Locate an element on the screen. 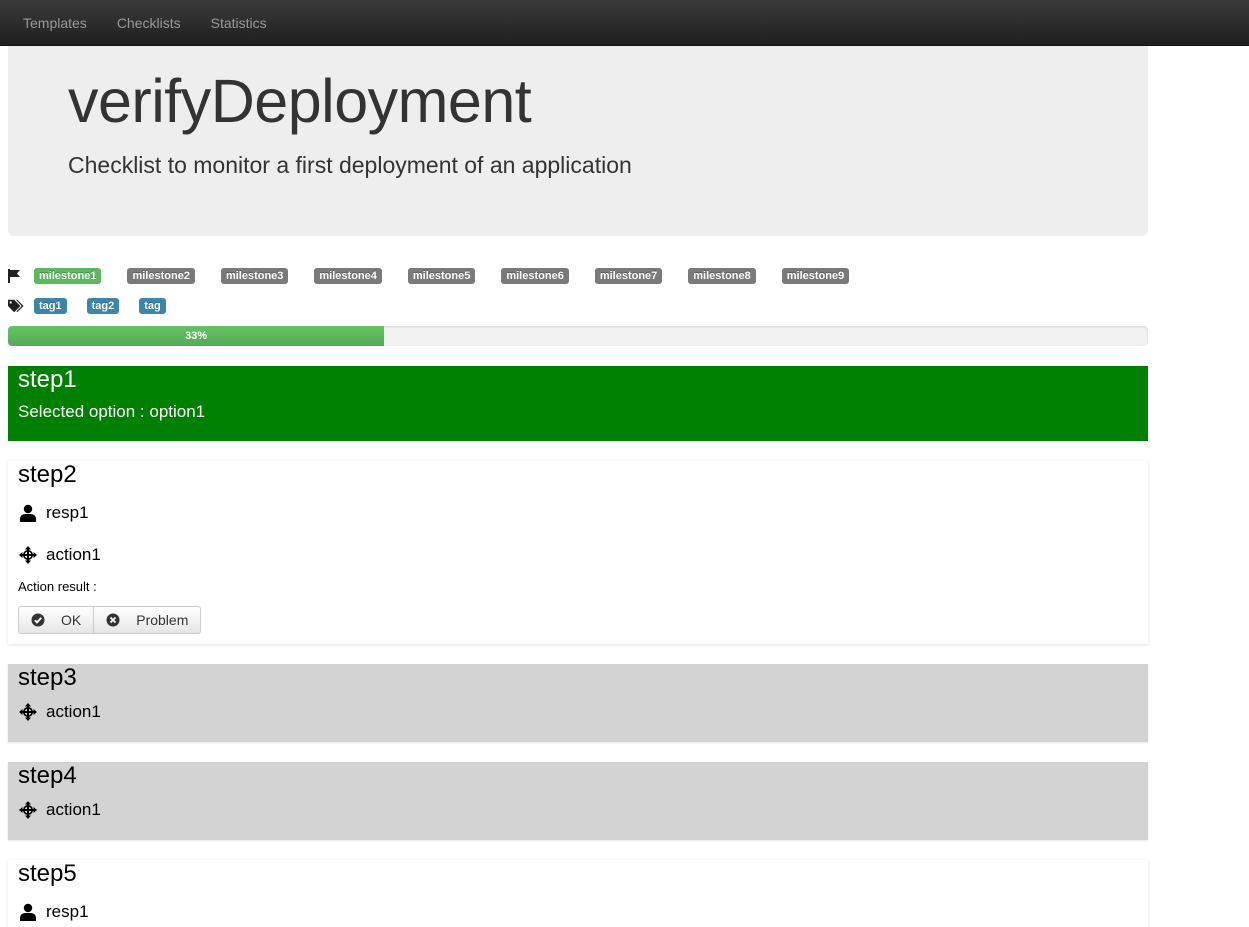 Image resolution: width=1249 pixels, height=927 pixels. step-card-step5: step5 resp1 is located at coordinates (578, 893).